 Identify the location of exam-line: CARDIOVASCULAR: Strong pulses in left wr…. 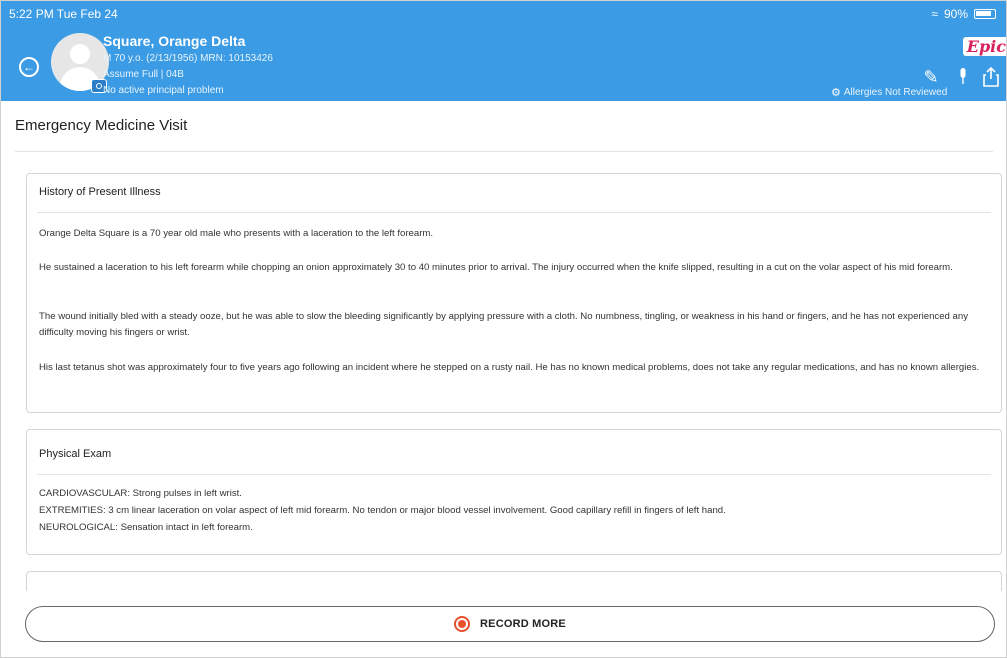
(140, 493).